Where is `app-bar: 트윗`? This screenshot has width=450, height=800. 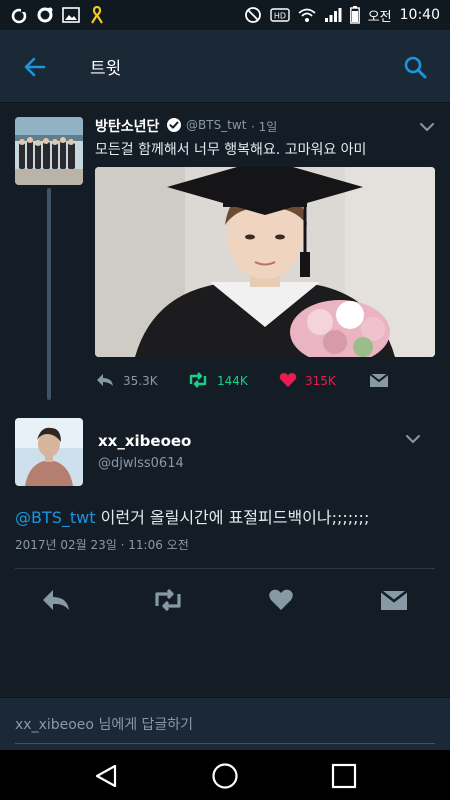
app-bar: 트윗 is located at coordinates (225, 66).